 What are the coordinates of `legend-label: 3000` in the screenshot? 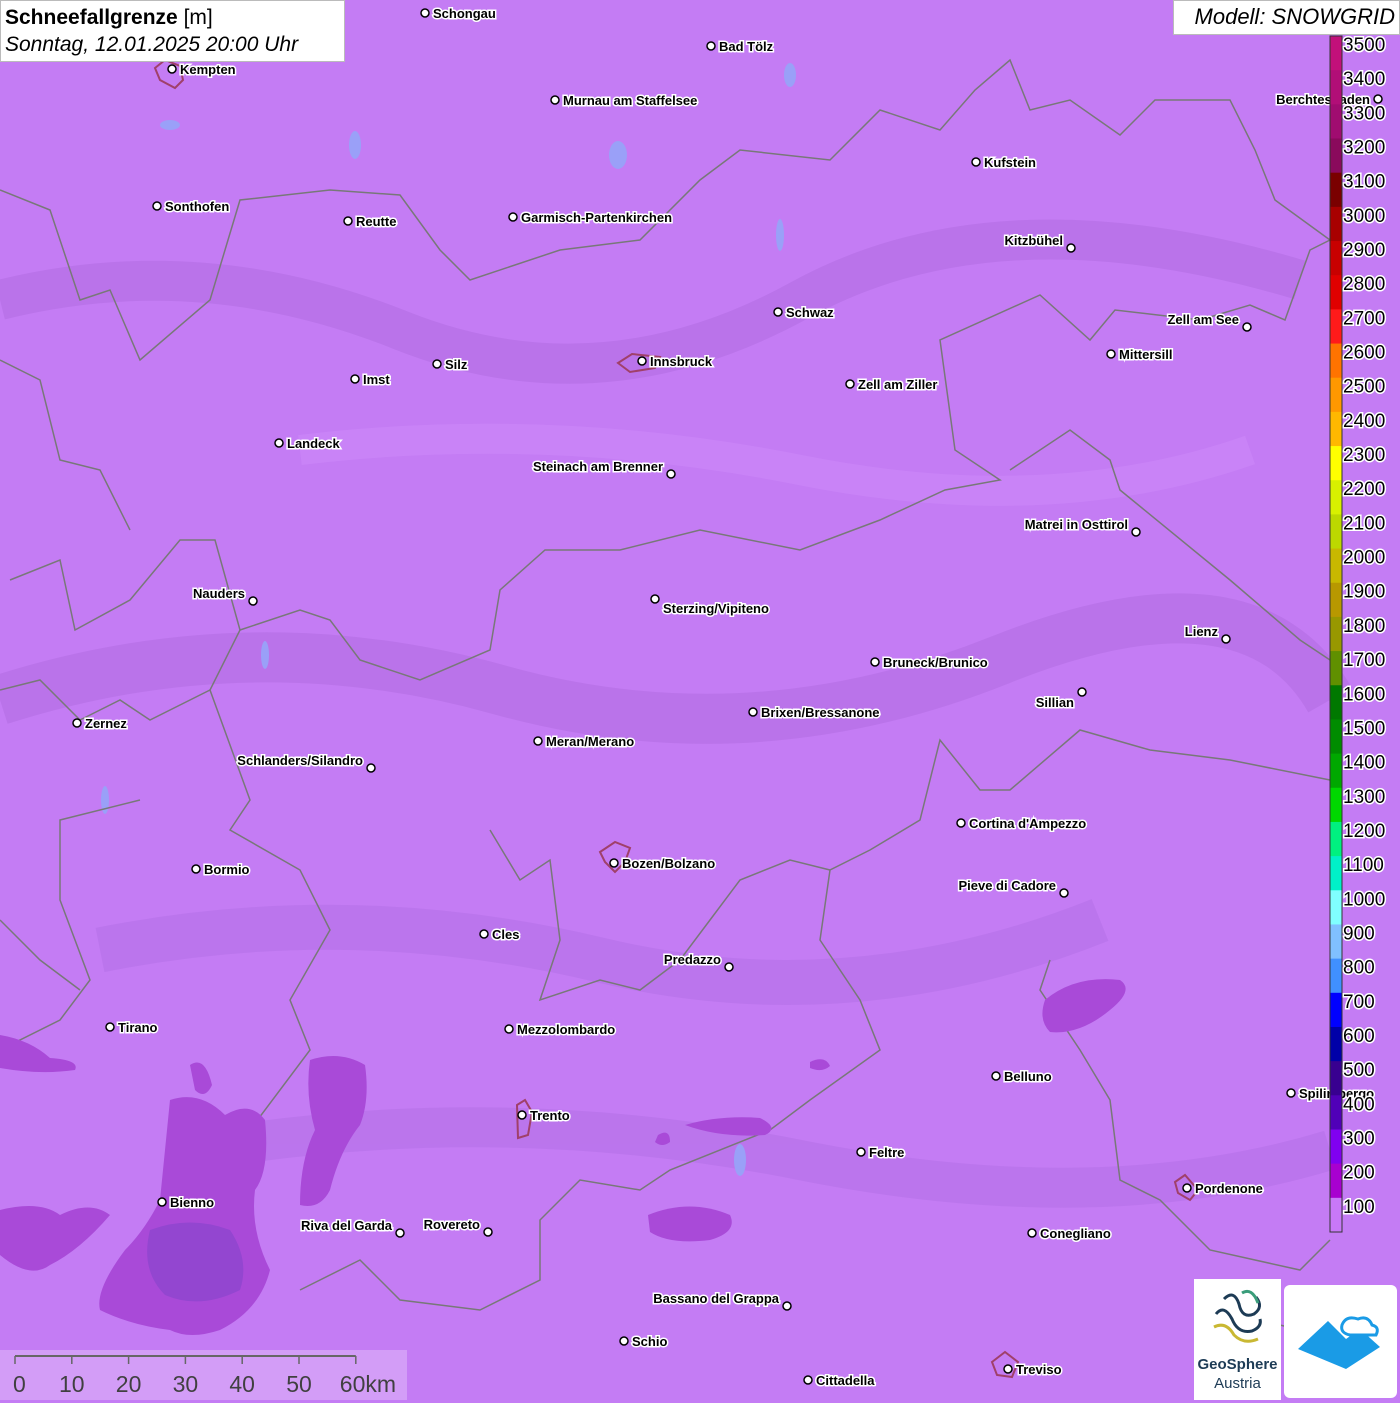 It's located at (1364, 216).